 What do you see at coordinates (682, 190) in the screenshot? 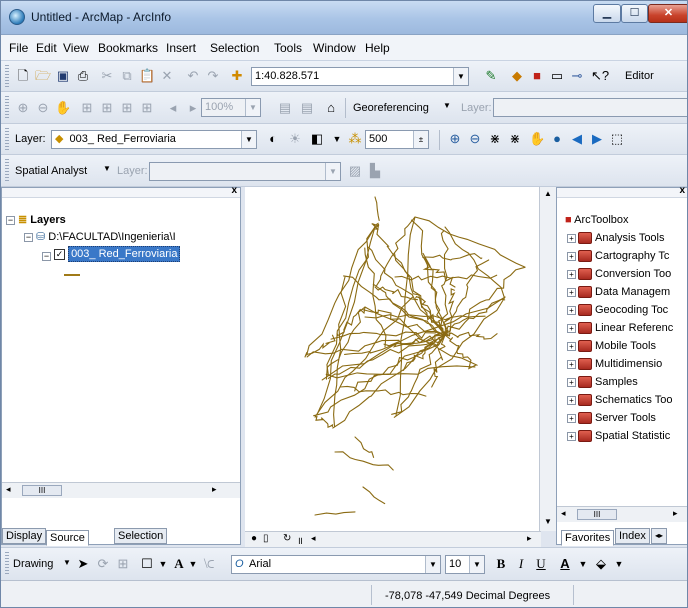
I see `close-pane-icon: x` at bounding box center [682, 190].